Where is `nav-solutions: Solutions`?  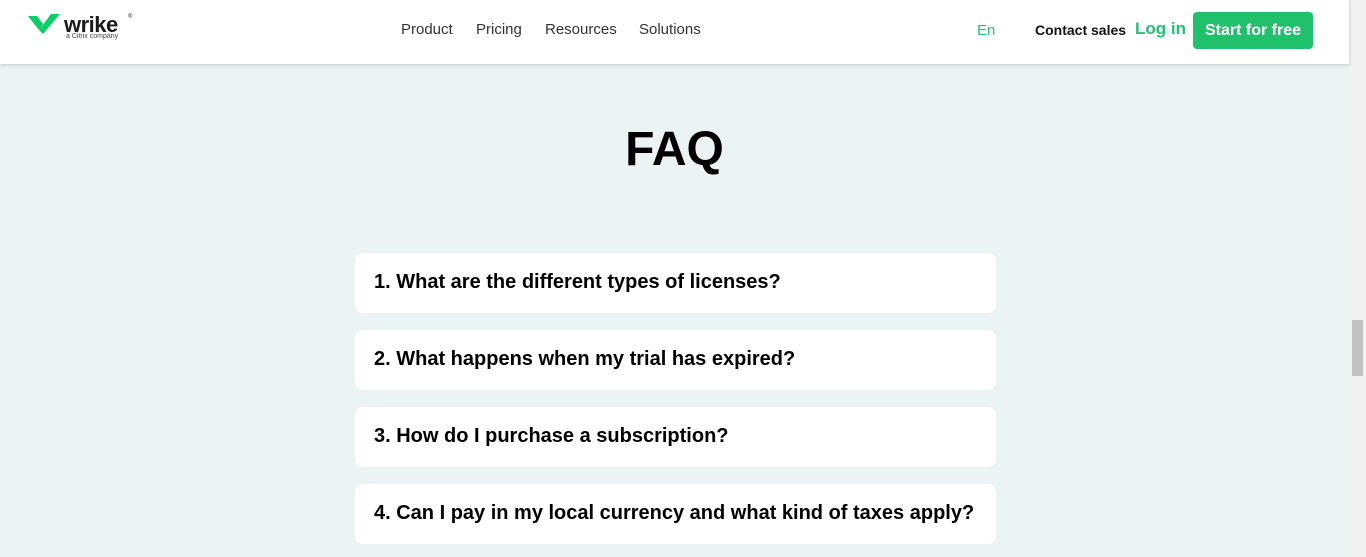 nav-solutions: Solutions is located at coordinates (670, 29).